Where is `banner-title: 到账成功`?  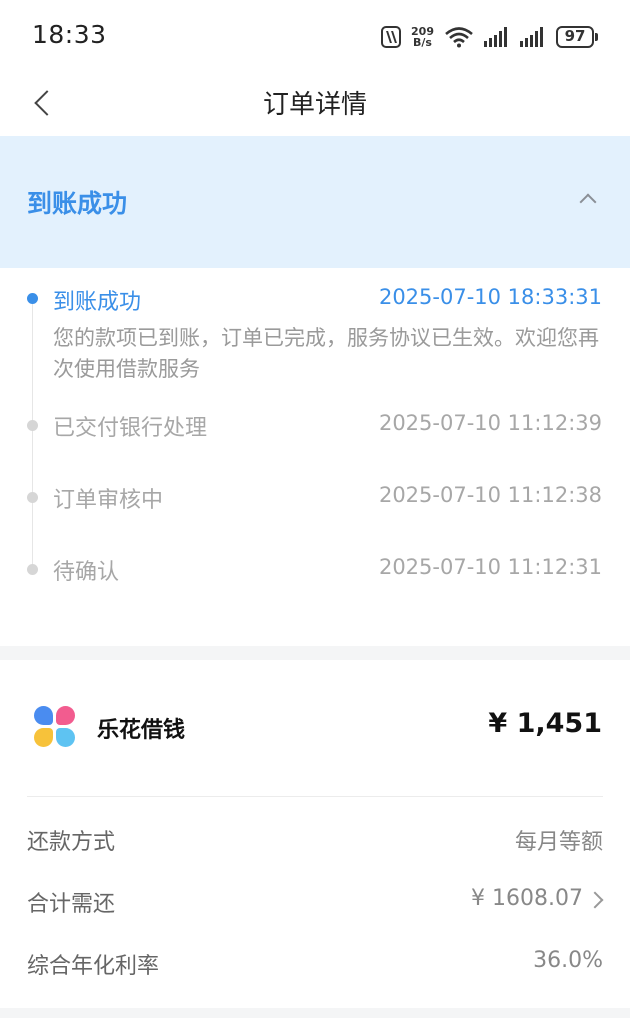
banner-title: 到账成功 is located at coordinates (77, 203).